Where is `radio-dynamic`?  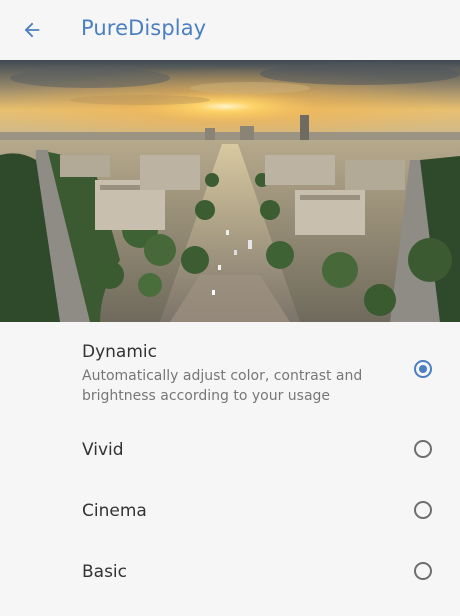 radio-dynamic is located at coordinates (423, 369).